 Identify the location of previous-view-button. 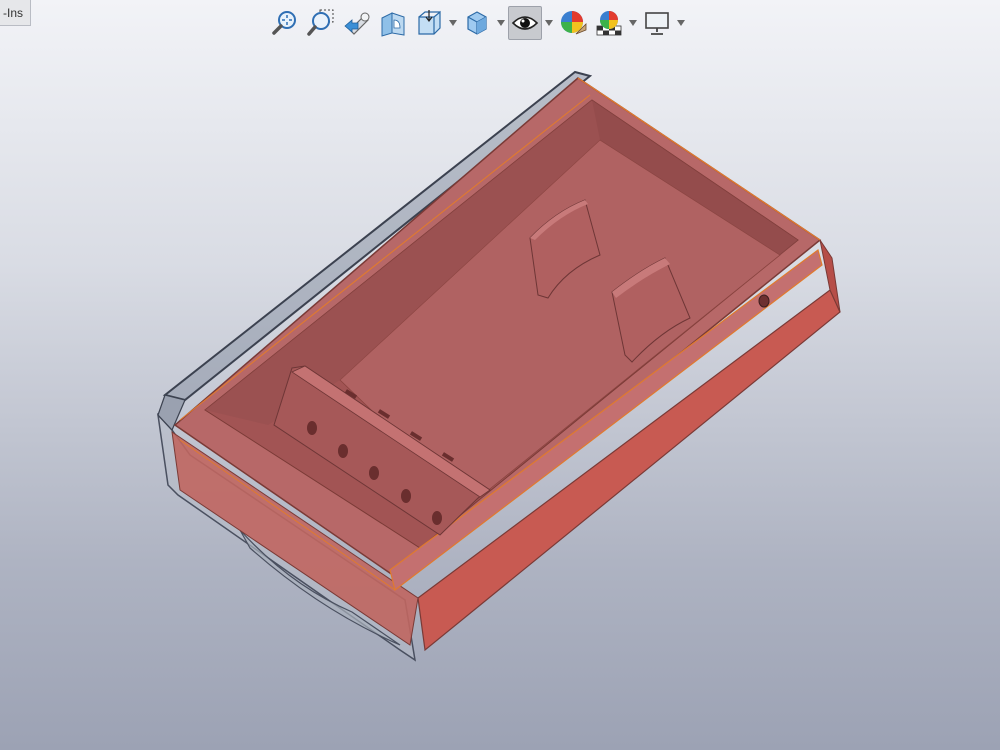
(357, 23).